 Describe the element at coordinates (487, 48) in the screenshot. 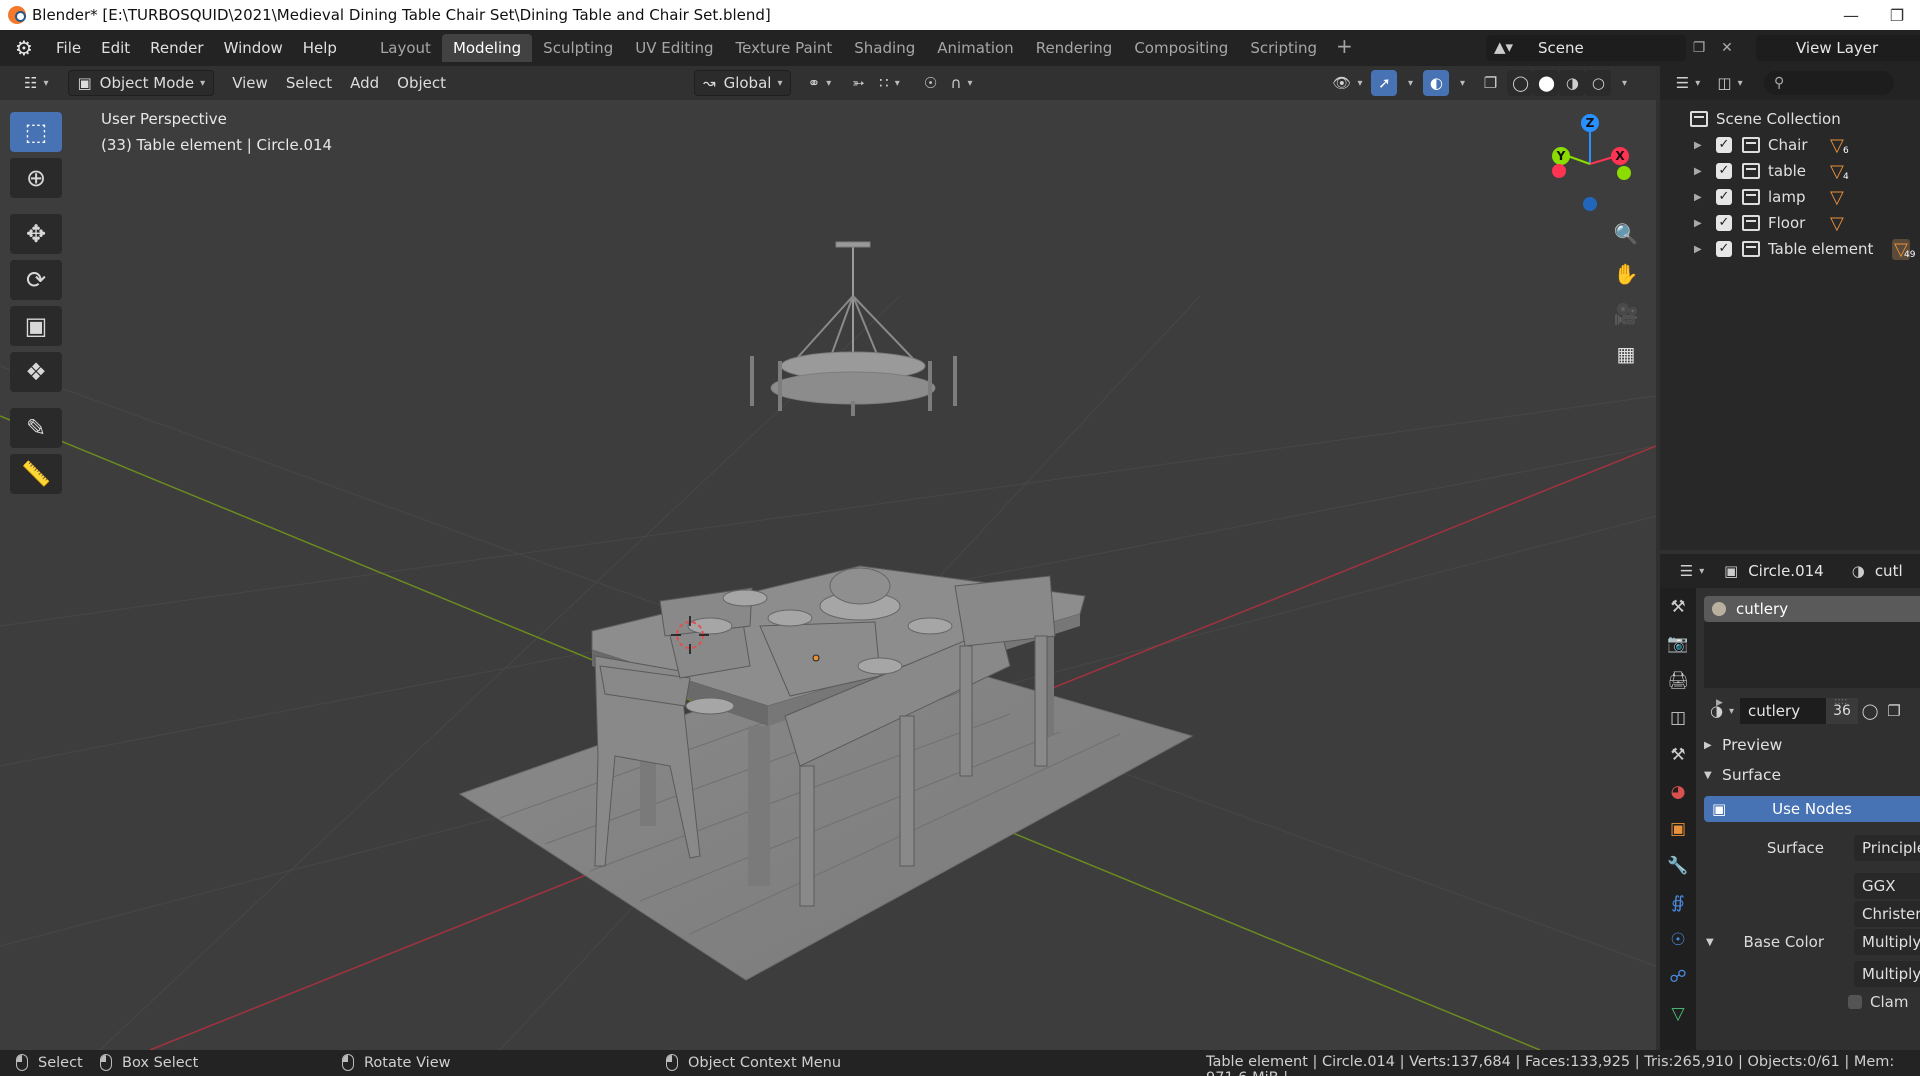

I see `tab-modeling: Modeling` at that location.